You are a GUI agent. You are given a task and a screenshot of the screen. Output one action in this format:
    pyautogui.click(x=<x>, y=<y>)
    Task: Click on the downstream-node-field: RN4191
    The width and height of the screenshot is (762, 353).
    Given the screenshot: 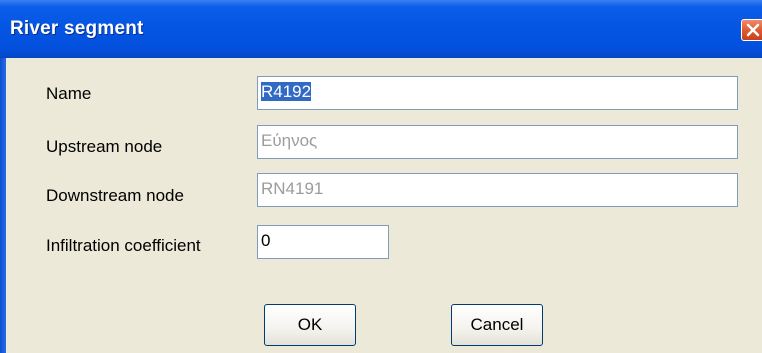 What is the action you would take?
    pyautogui.click(x=497, y=190)
    